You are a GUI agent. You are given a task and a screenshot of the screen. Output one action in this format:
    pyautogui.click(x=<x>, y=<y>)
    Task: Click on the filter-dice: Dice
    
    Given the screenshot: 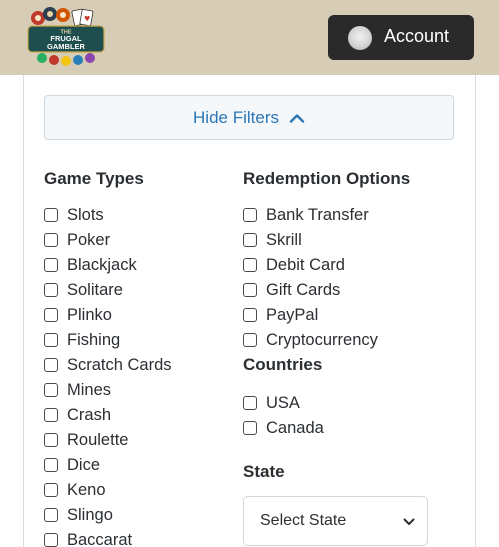 What is the action you would take?
    pyautogui.click(x=72, y=465)
    